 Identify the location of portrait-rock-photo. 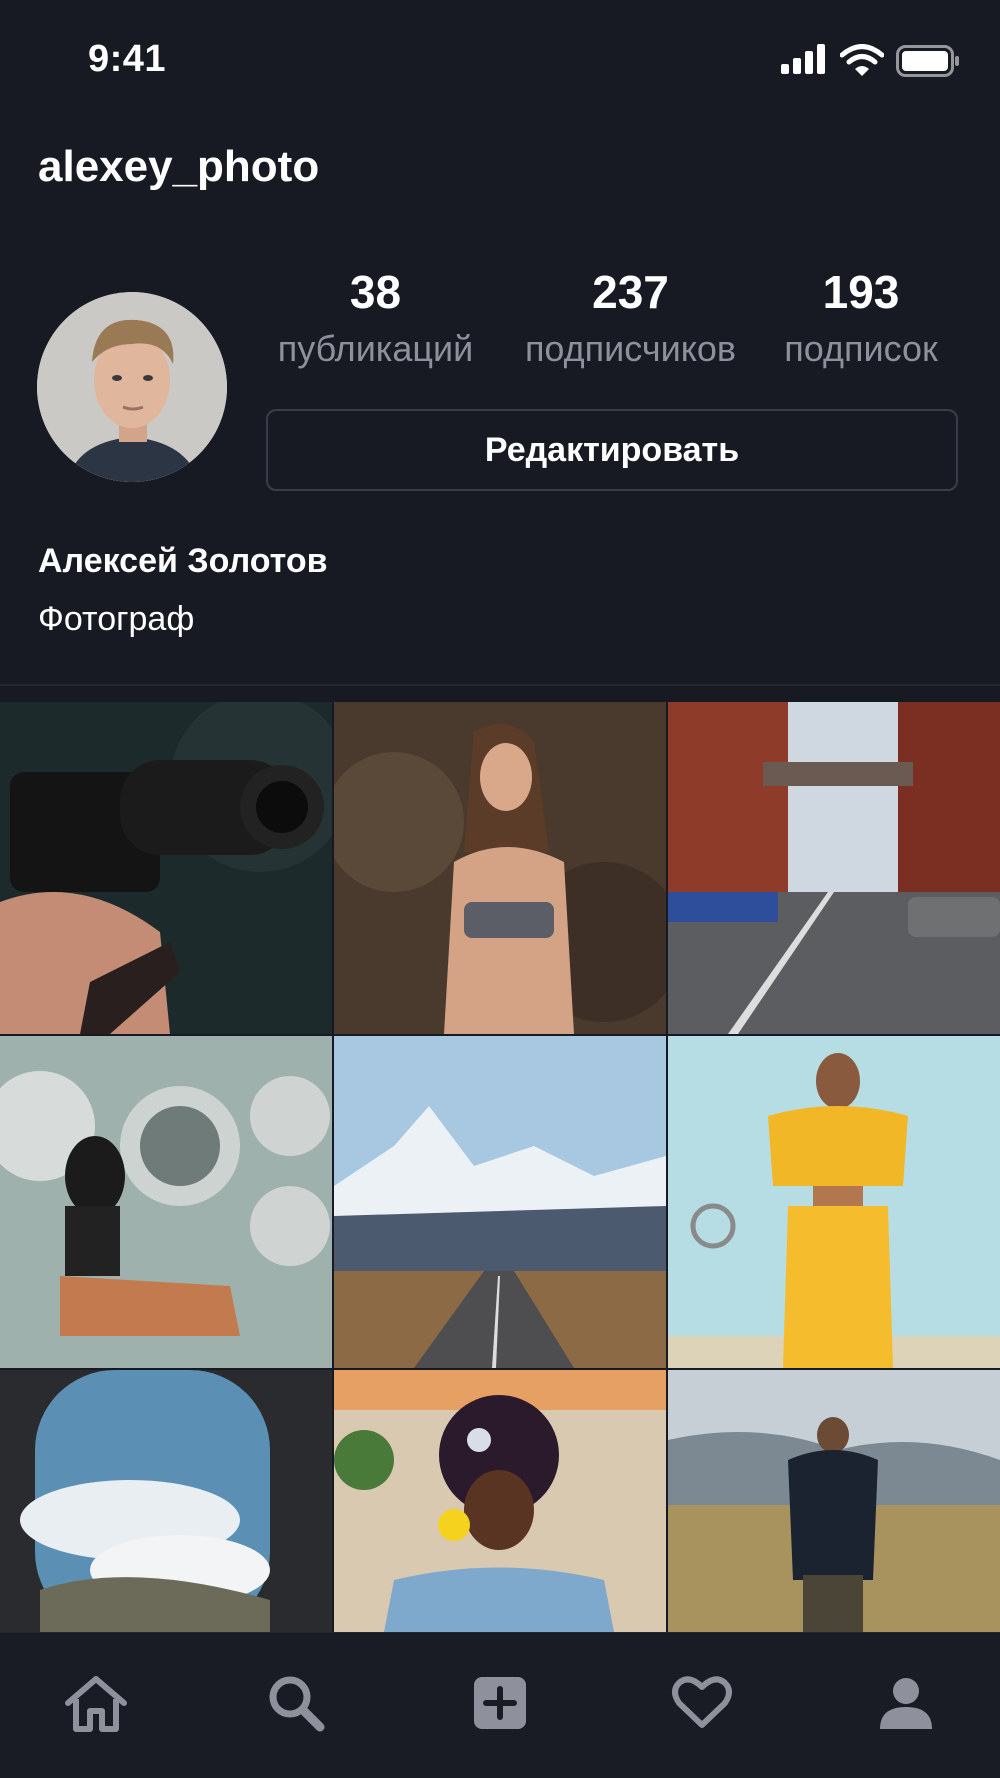
(500, 868).